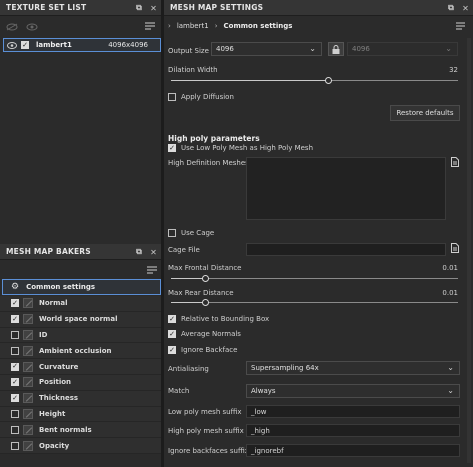 The image size is (473, 467). I want to click on max-rear-fill, so click(188, 302).